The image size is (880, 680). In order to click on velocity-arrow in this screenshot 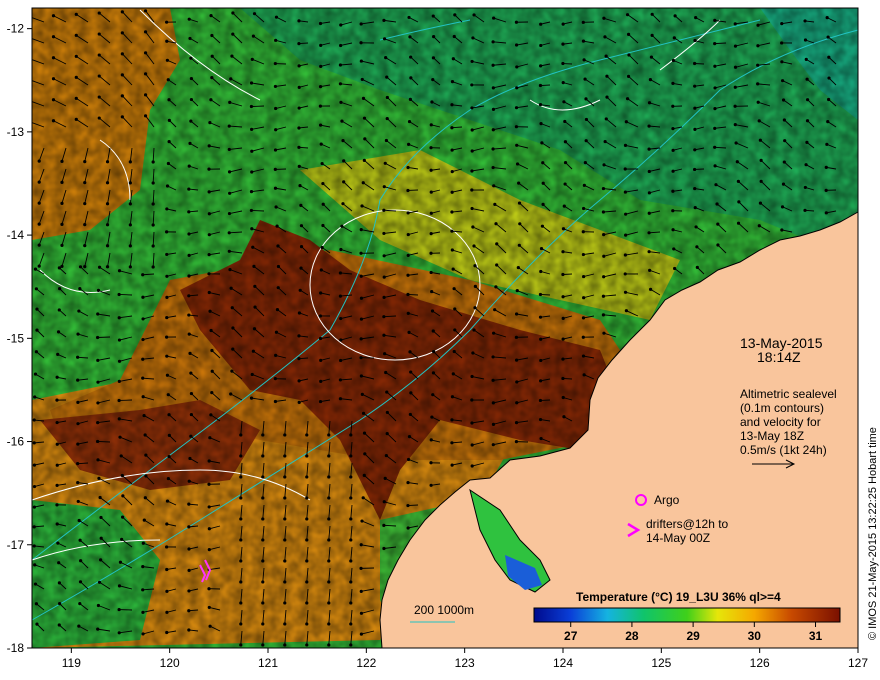, I will do `click(104, 441)`.